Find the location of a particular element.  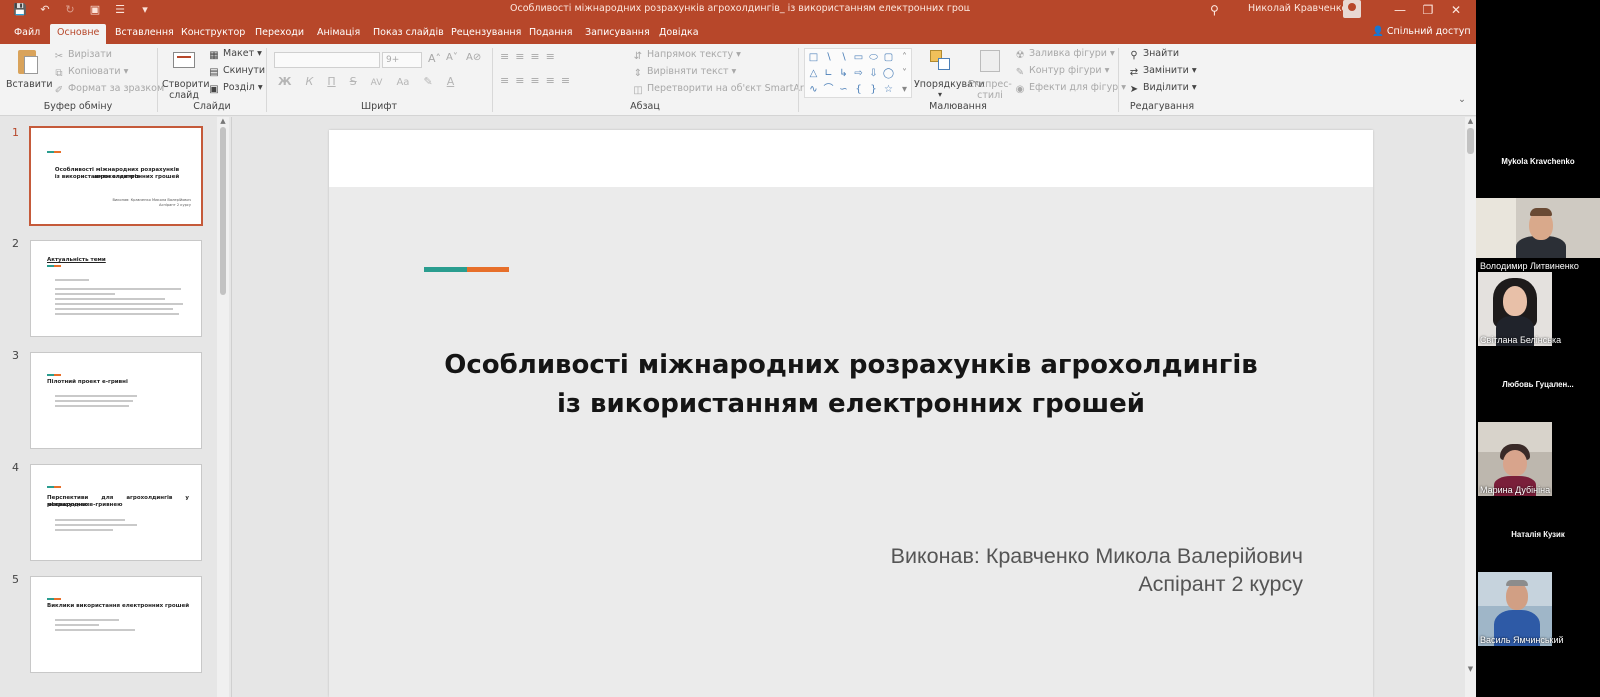

font-color-button: A is located at coordinates (451, 81).